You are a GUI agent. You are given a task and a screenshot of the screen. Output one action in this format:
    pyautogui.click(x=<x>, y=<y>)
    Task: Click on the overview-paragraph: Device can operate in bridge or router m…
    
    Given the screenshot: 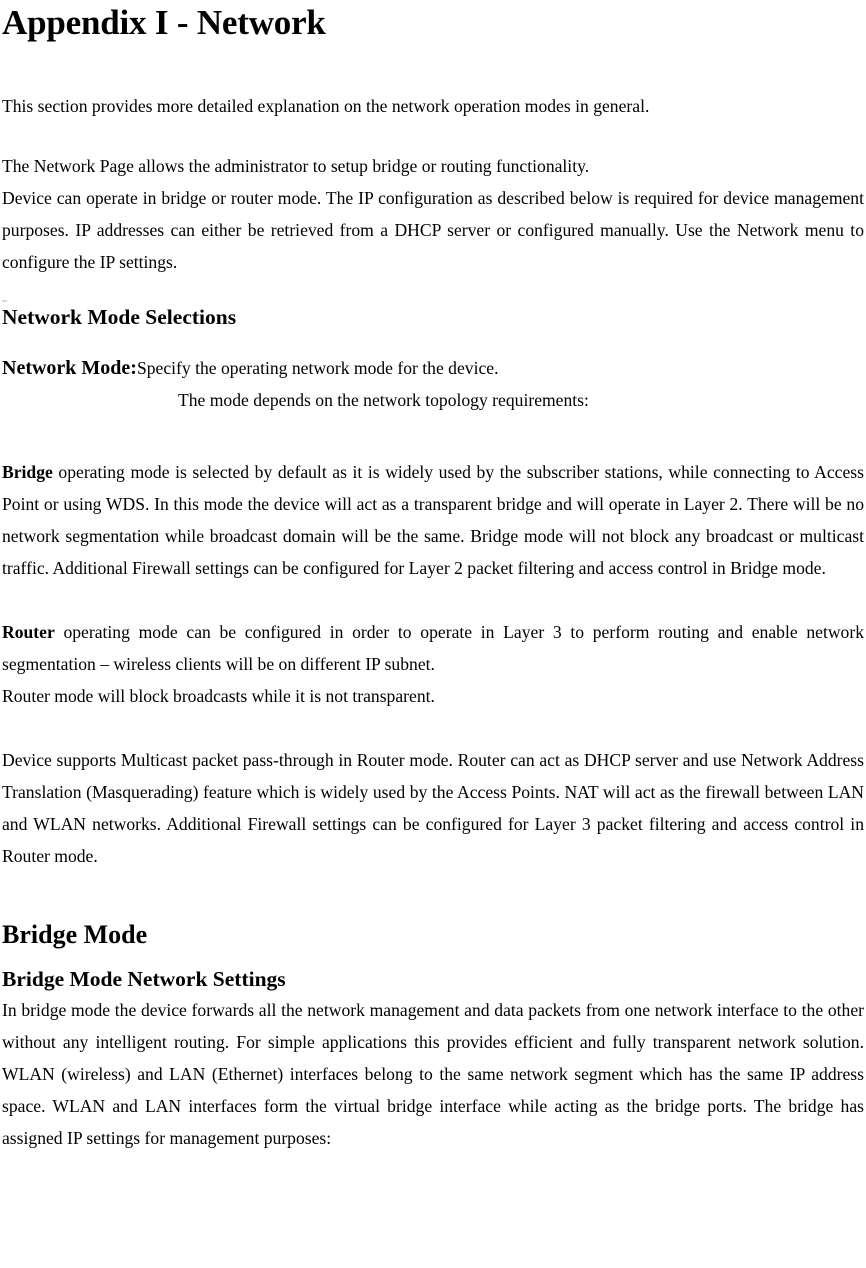 What is the action you would take?
    pyautogui.click(x=433, y=230)
    